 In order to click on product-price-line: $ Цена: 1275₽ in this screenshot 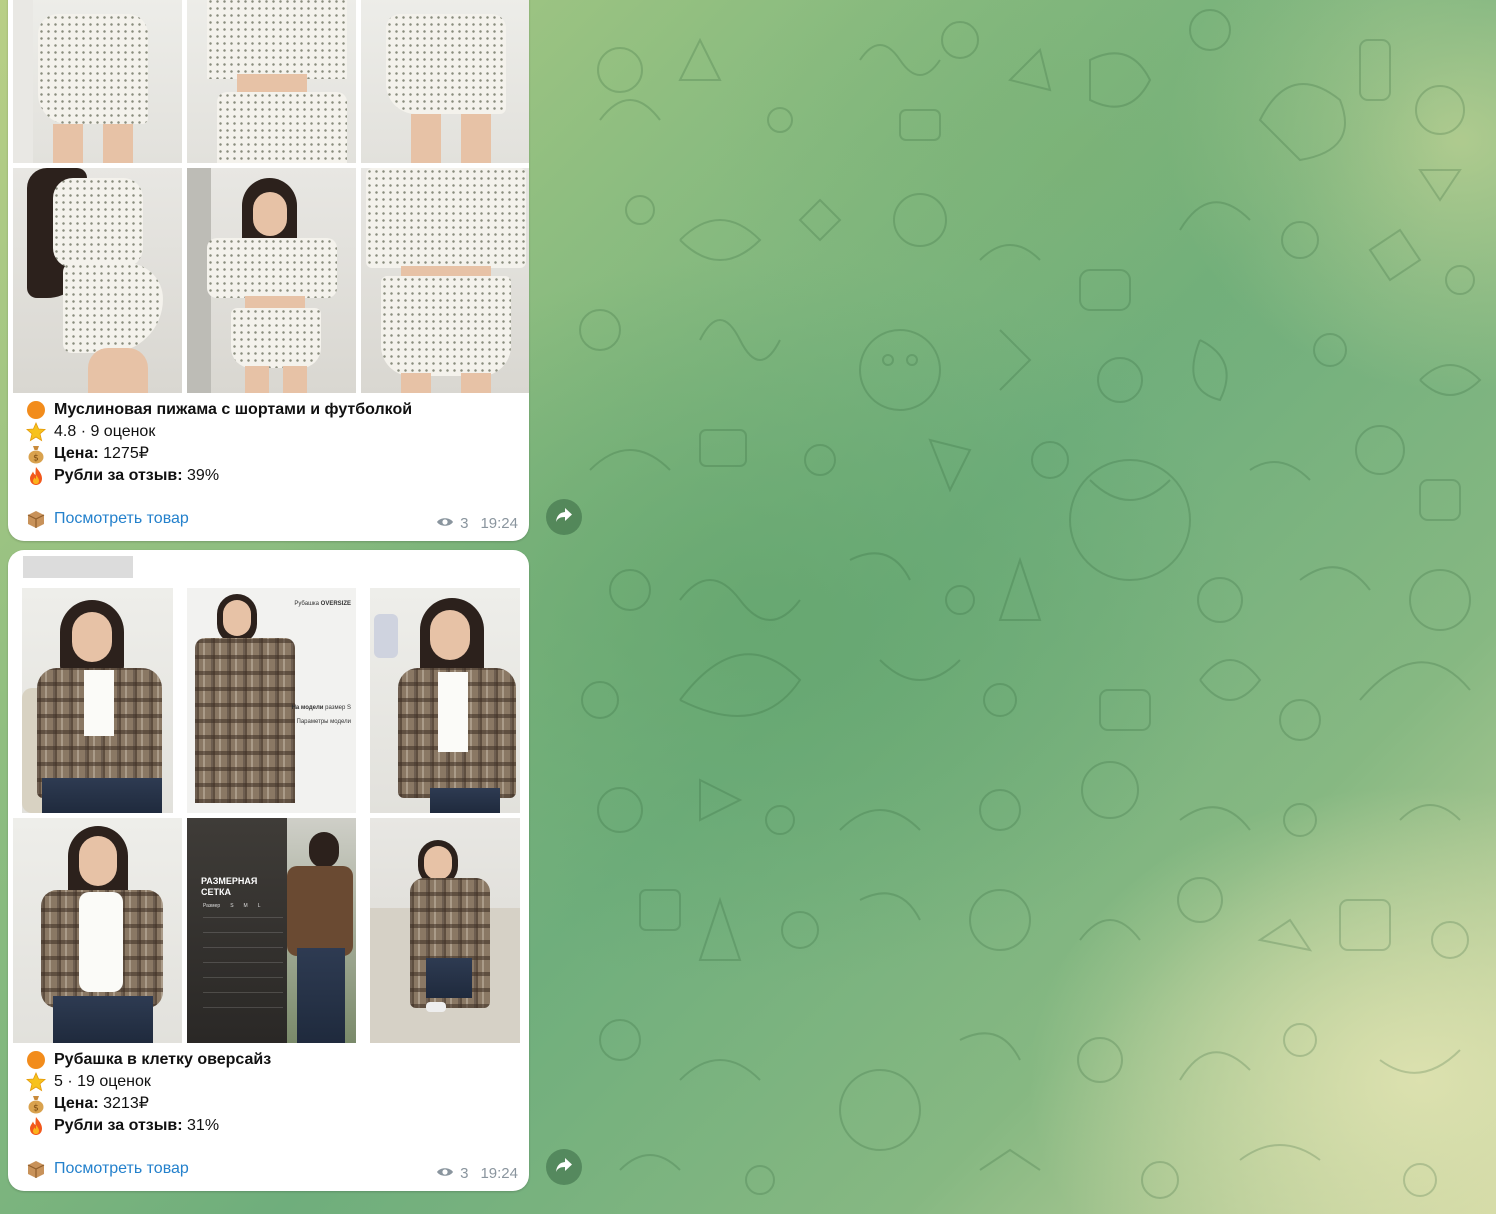, I will do `click(272, 454)`.